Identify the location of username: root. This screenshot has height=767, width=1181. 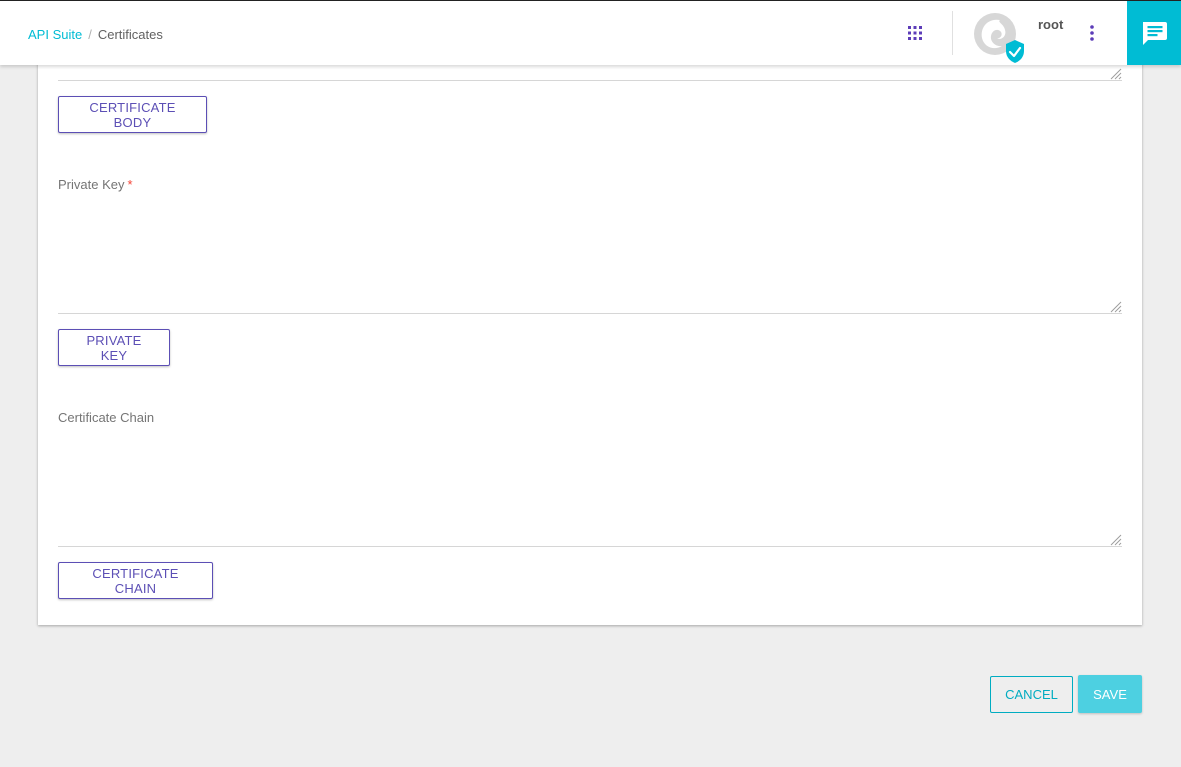
(1051, 24).